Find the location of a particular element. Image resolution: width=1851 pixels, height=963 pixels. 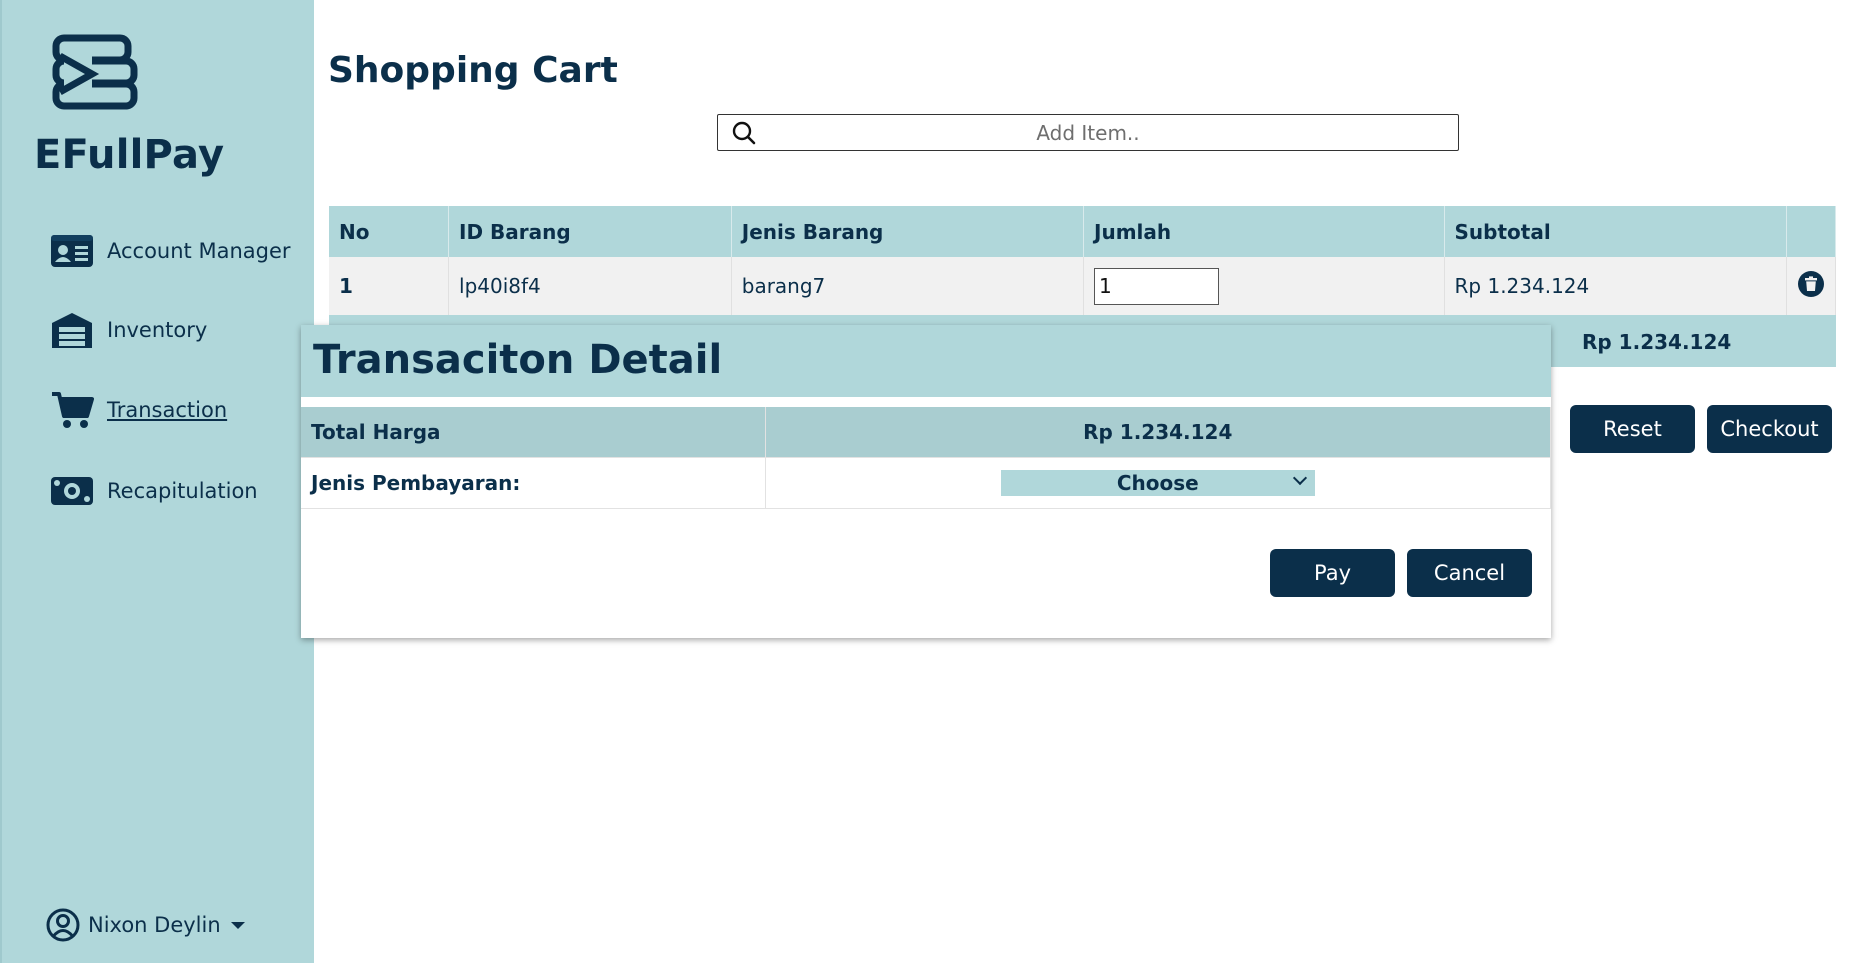

search-icon is located at coordinates (744, 133).